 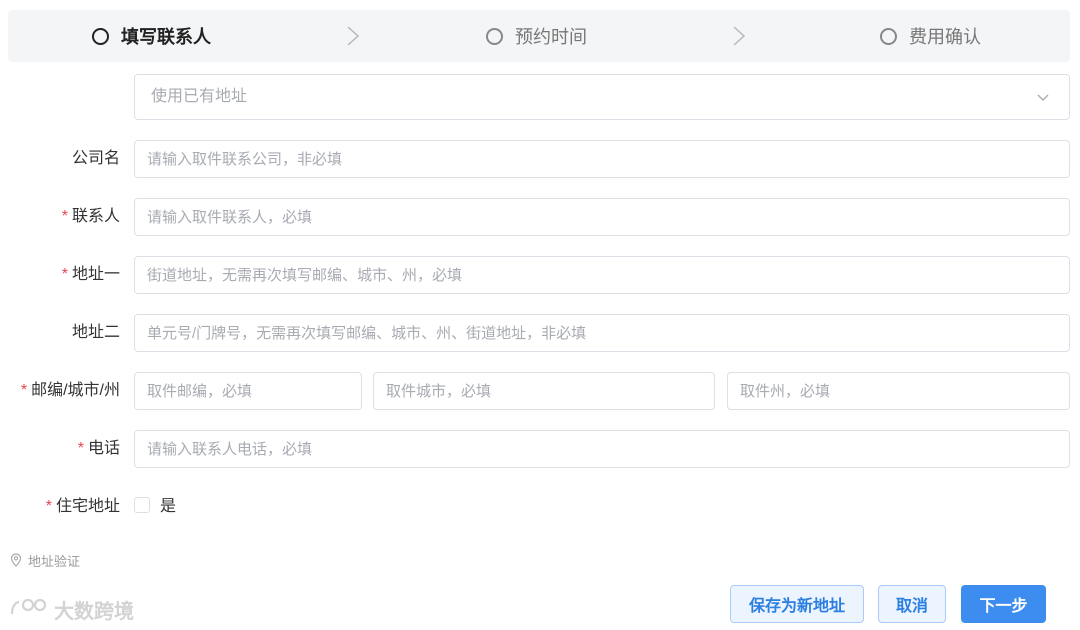 What do you see at coordinates (912, 604) in the screenshot?
I see `cancel-button: 取消` at bounding box center [912, 604].